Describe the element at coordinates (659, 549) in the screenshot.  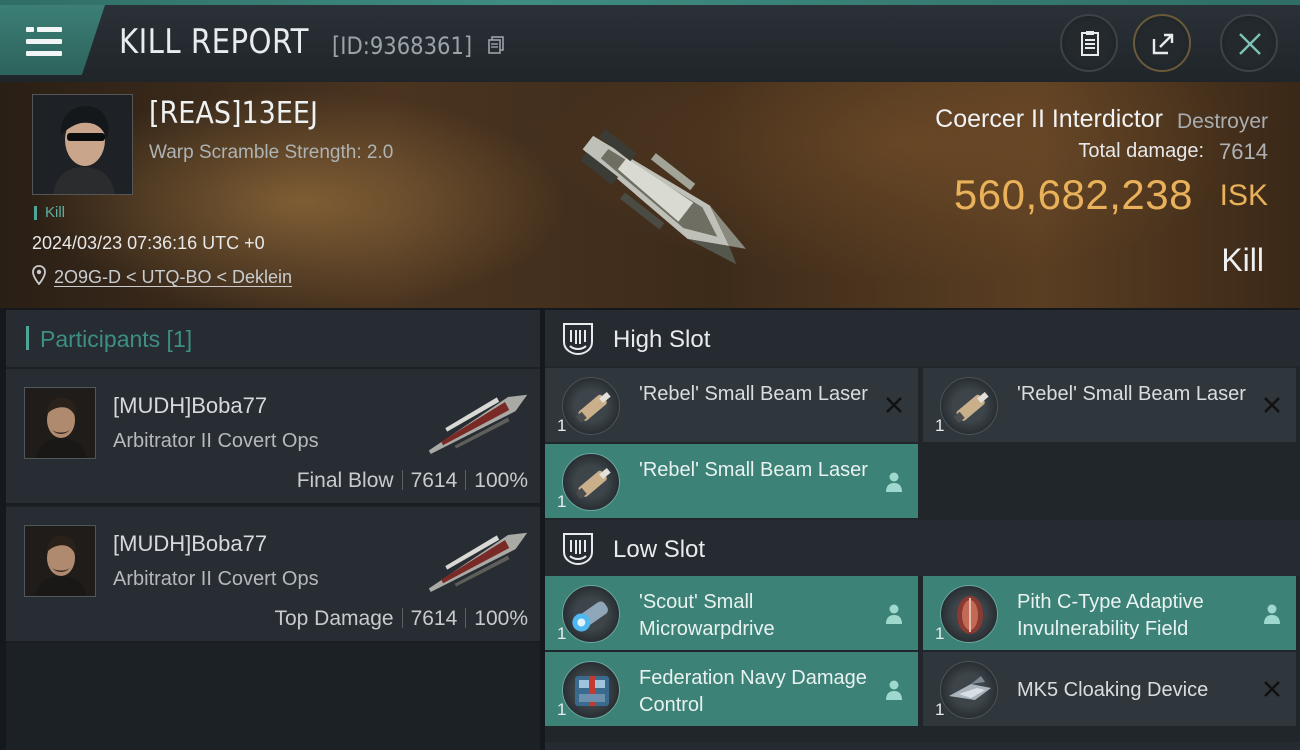
I see `low-slot-title: Low Slot` at that location.